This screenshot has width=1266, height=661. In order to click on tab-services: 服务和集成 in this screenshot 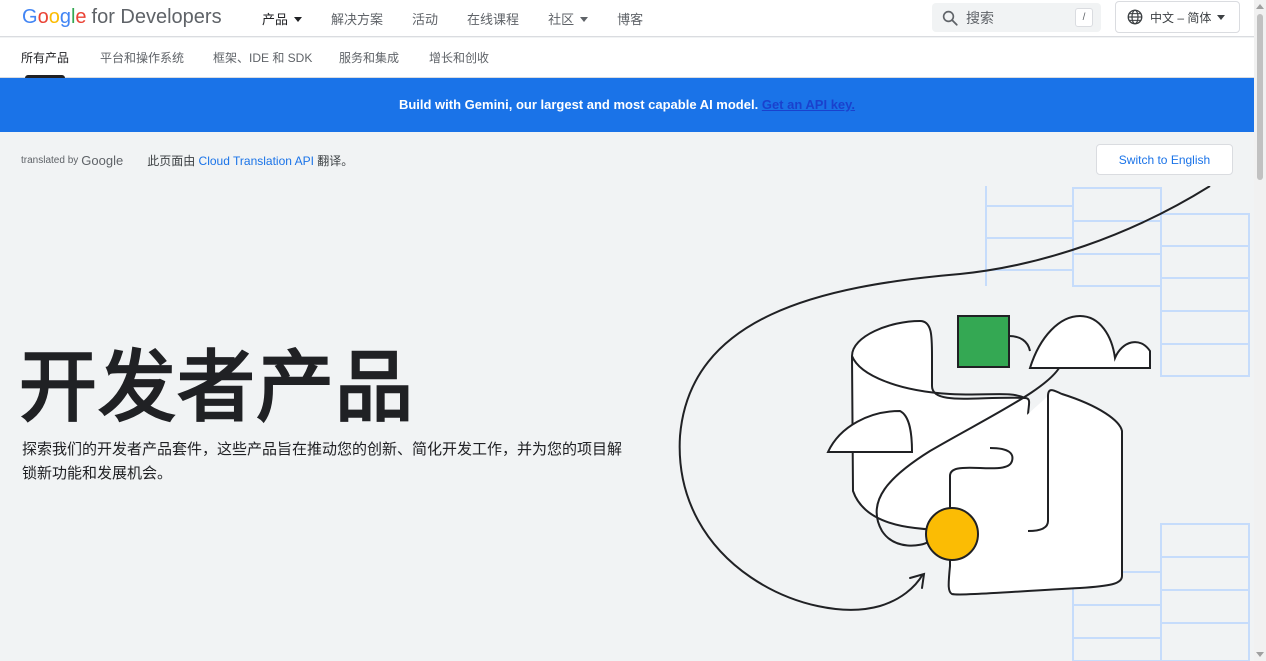, I will do `click(369, 58)`.